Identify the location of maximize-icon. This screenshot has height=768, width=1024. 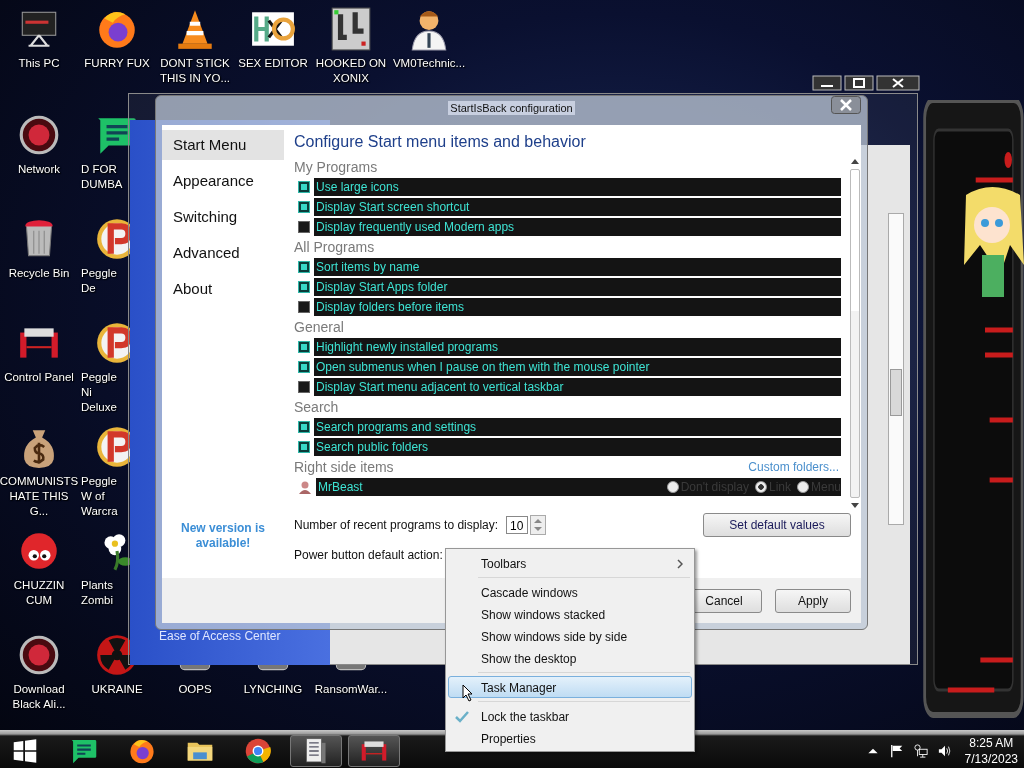
(859, 83).